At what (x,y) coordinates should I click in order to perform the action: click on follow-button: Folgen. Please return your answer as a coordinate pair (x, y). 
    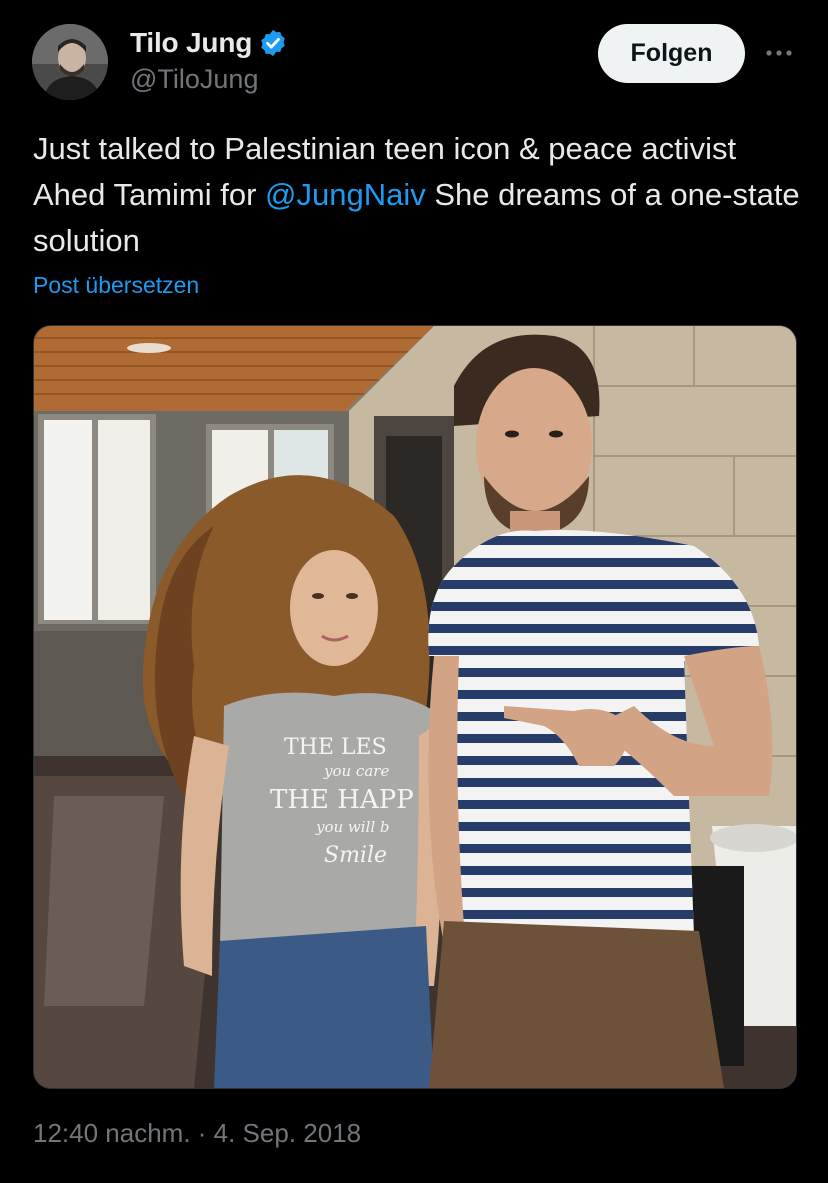
    Looking at the image, I should click on (671, 53).